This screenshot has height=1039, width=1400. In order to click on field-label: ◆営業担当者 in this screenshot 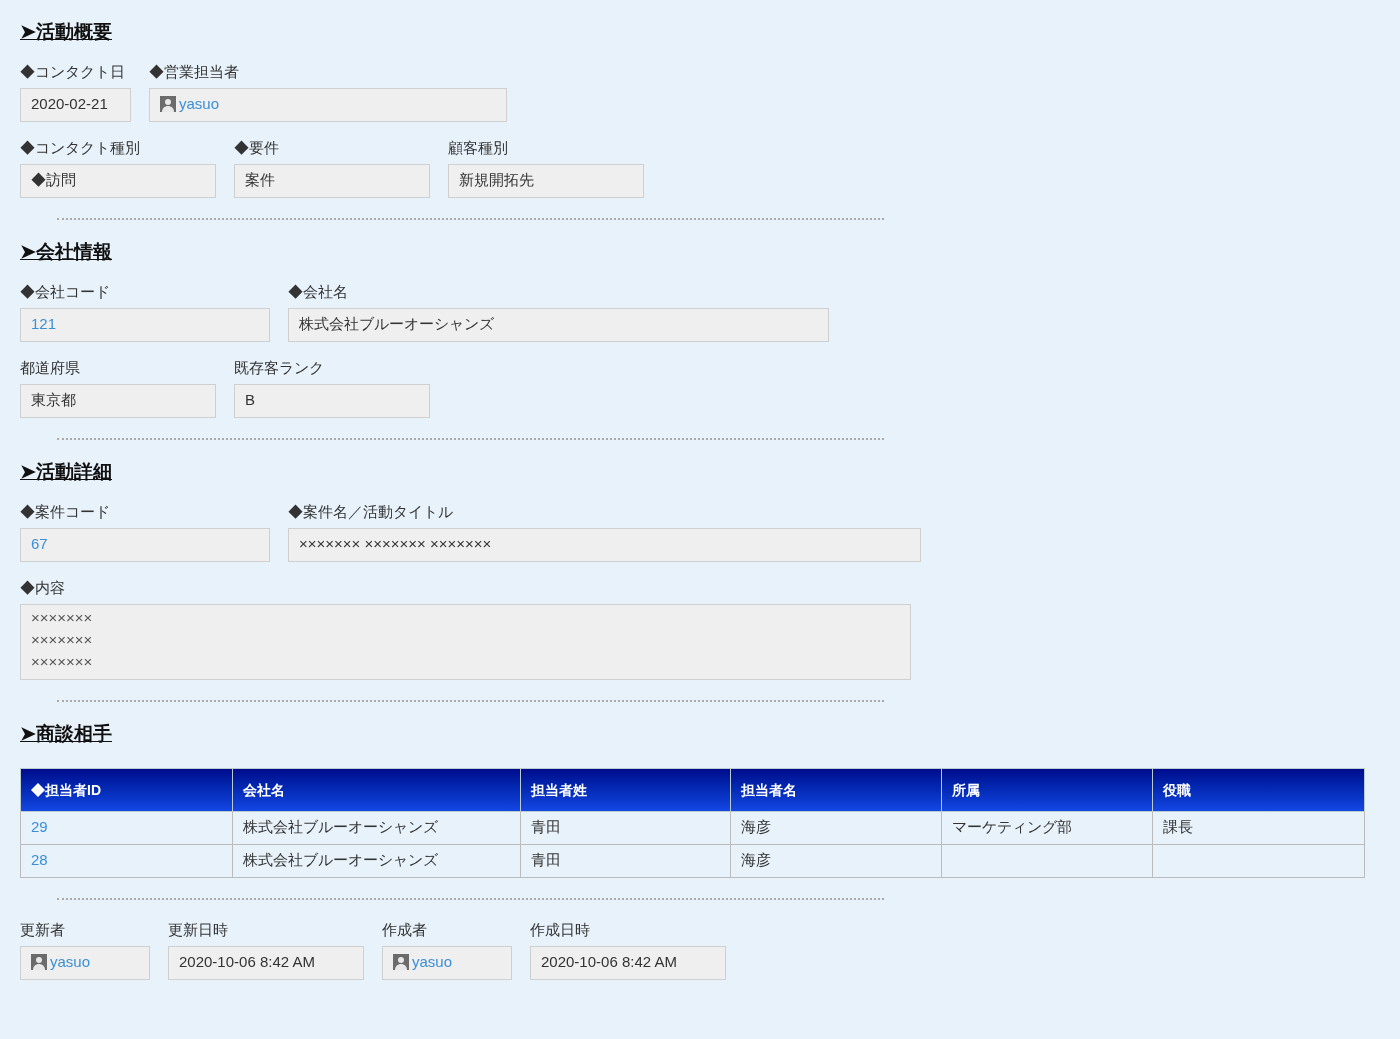, I will do `click(194, 72)`.